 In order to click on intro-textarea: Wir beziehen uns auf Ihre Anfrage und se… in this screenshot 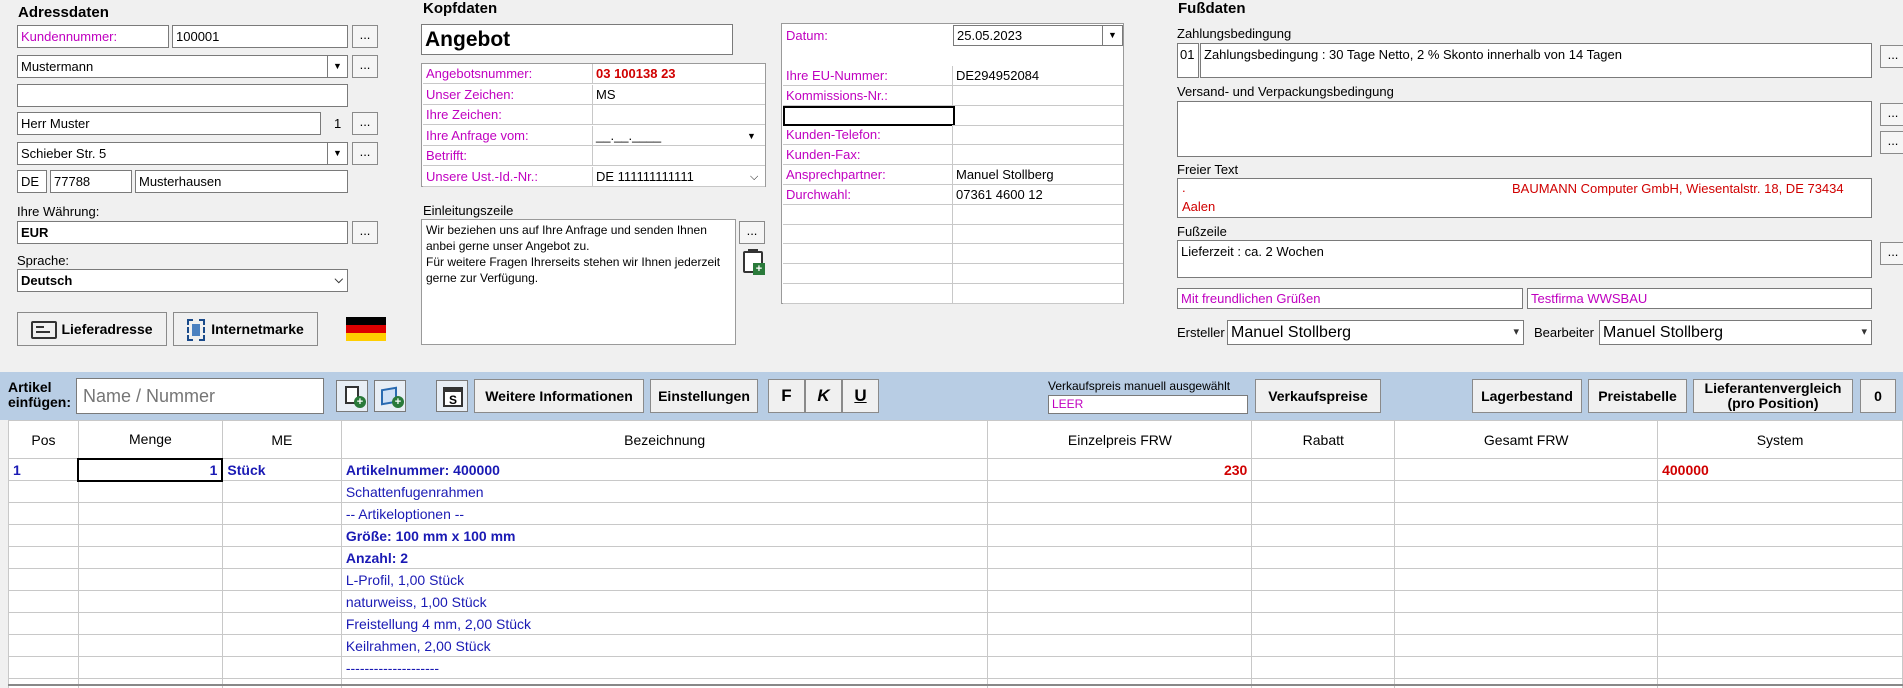, I will do `click(578, 282)`.